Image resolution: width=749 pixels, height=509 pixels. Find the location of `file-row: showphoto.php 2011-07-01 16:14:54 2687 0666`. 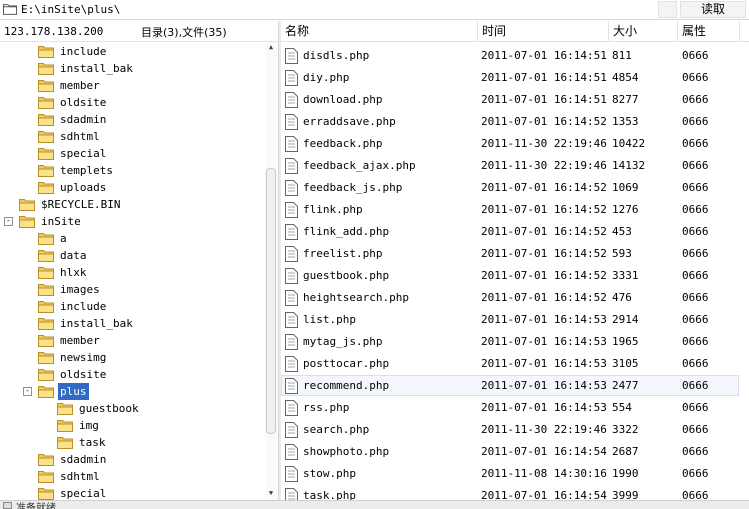

file-row: showphoto.php 2011-07-01 16:14:54 2687 0666 is located at coordinates (510, 452).